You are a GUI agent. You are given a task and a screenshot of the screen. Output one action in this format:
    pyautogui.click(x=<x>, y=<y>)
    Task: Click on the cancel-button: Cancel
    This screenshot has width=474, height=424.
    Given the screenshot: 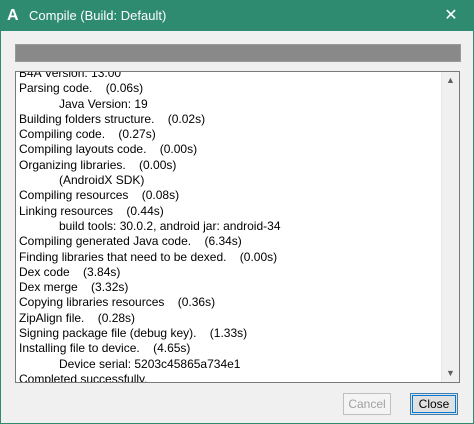 What is the action you would take?
    pyautogui.click(x=367, y=404)
    